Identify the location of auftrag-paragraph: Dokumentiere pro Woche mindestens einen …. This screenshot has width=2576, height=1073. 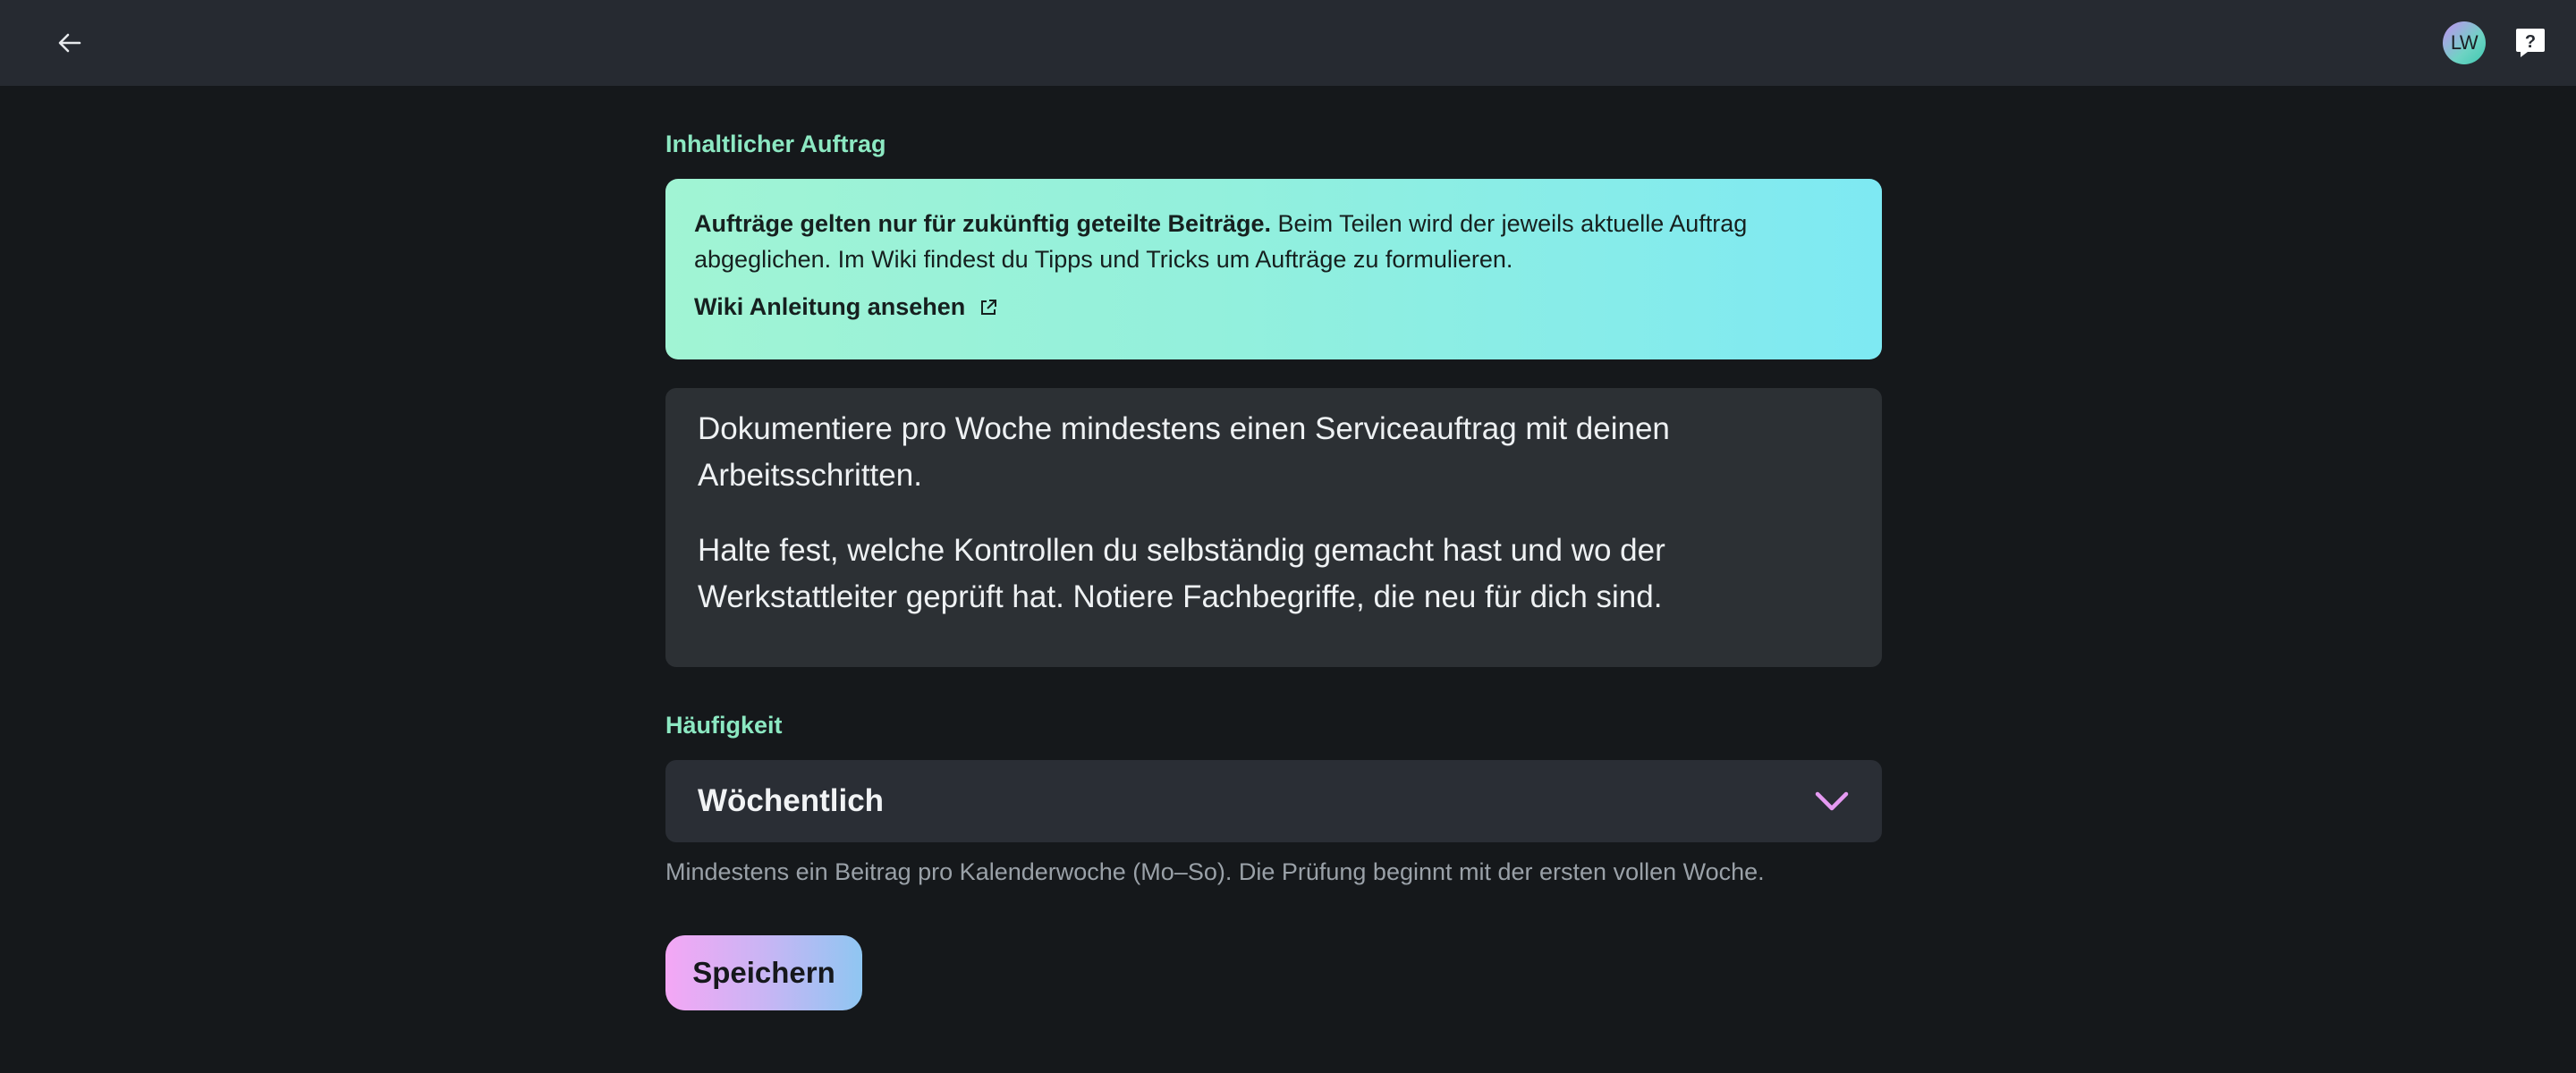
(1184, 452).